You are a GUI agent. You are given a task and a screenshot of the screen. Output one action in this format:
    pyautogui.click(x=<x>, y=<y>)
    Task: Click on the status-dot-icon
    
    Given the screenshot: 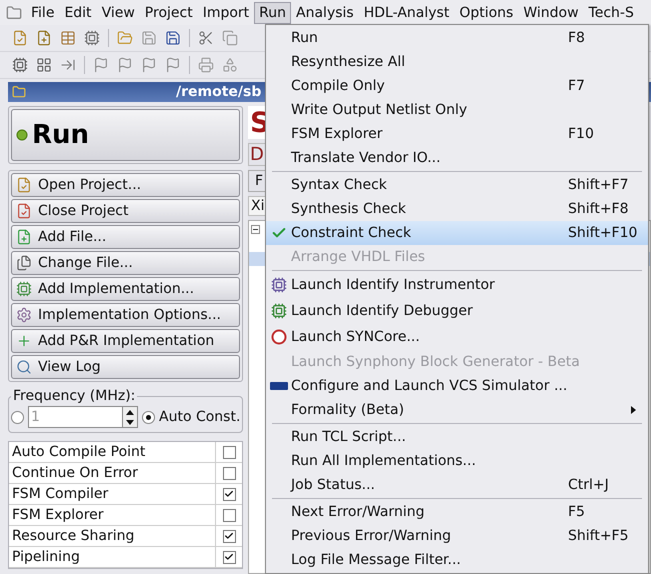 What is the action you would take?
    pyautogui.click(x=22, y=135)
    